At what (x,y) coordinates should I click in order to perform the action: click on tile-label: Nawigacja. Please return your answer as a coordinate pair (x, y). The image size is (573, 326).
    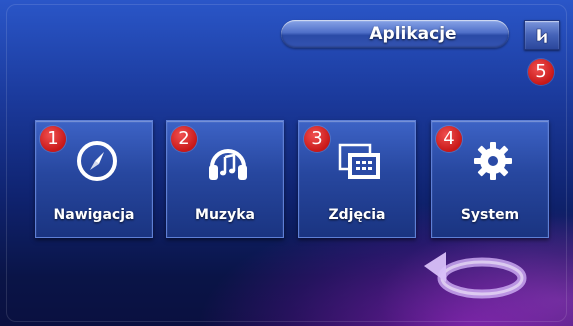
    Looking at the image, I should click on (94, 215).